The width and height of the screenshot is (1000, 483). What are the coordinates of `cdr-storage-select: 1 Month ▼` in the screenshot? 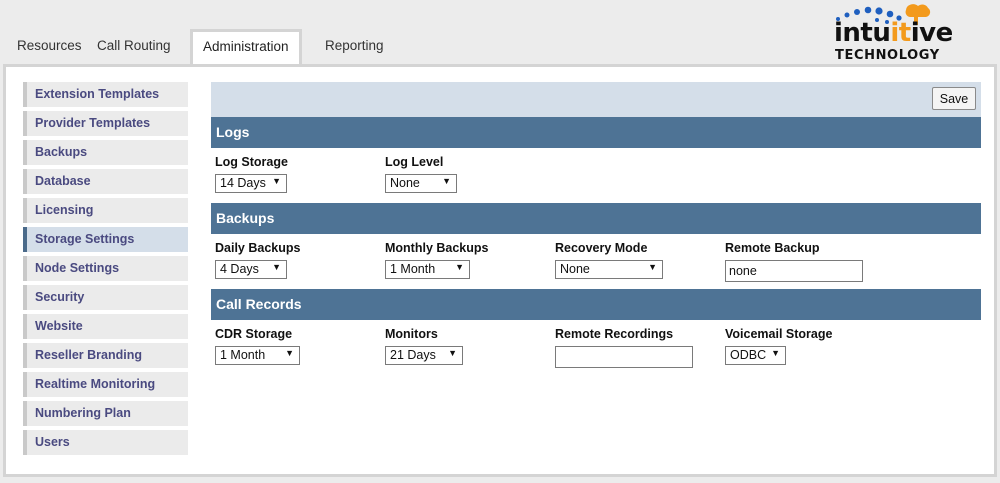 It's located at (257, 355).